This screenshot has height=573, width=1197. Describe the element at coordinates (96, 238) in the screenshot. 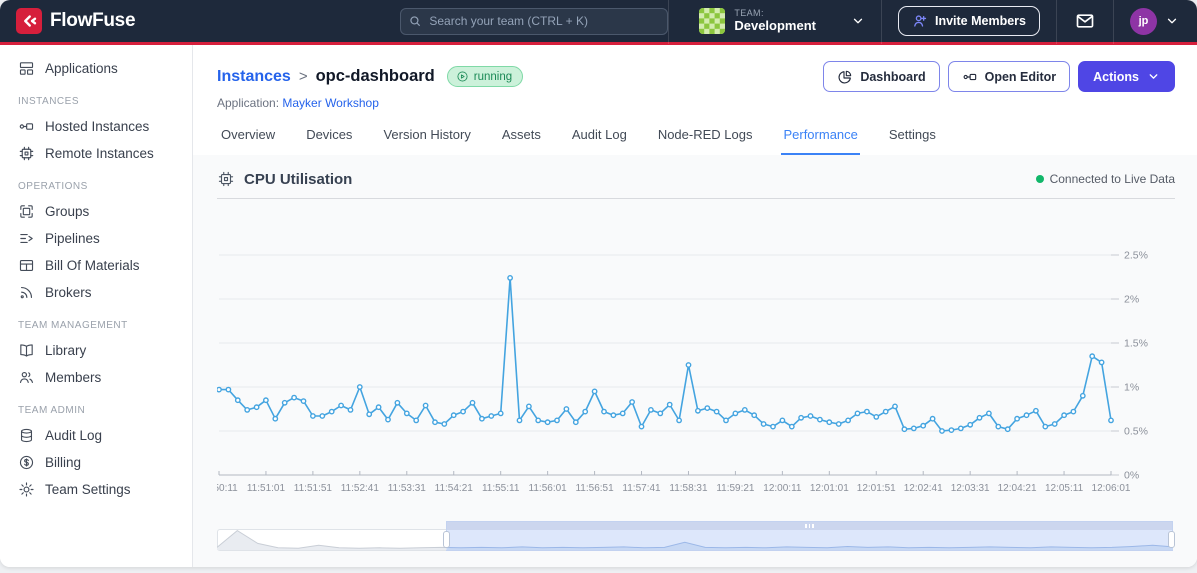

I see `sidebar-item-pipelines: Pipelines` at that location.